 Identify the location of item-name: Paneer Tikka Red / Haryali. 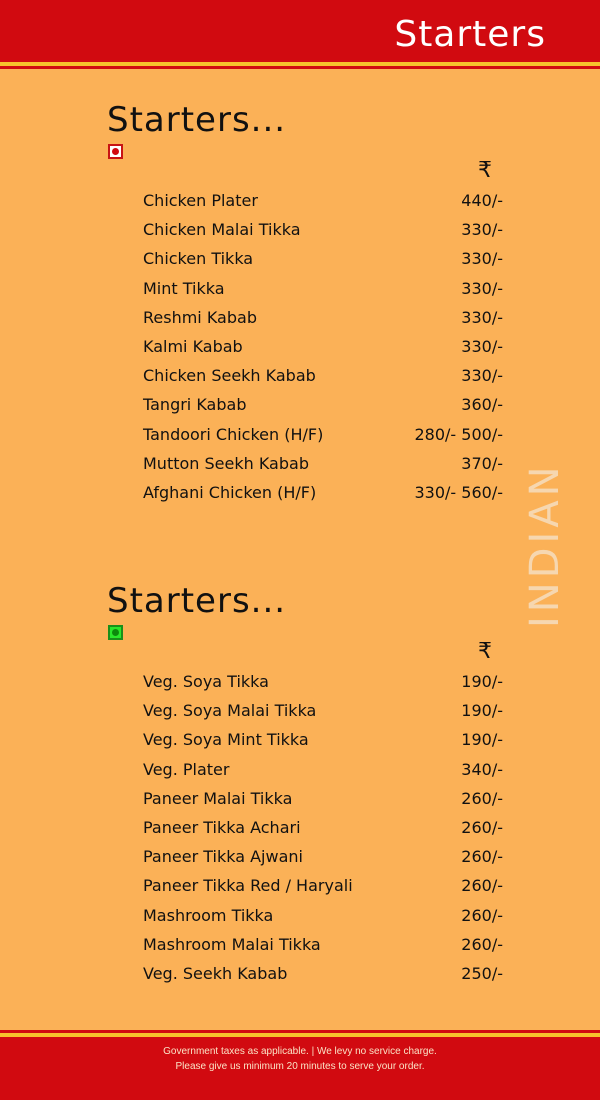
(248, 886).